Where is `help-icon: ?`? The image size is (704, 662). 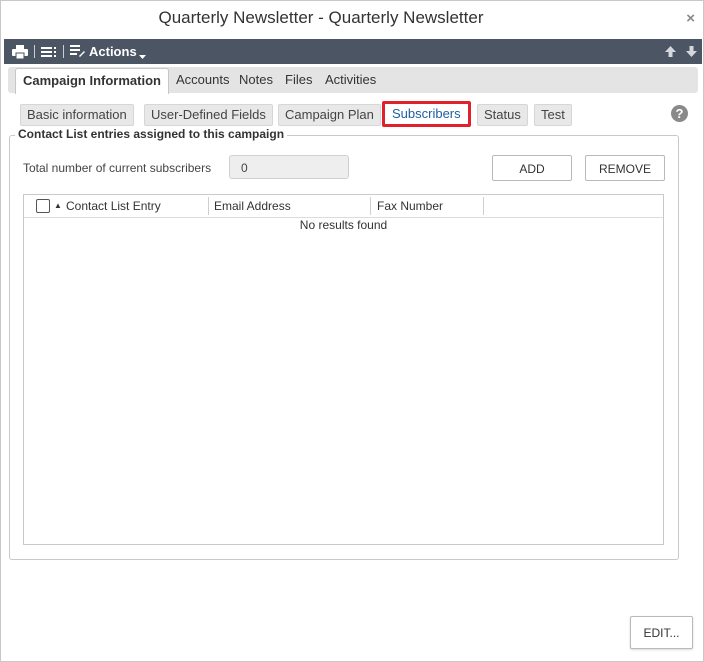 help-icon: ? is located at coordinates (679, 113).